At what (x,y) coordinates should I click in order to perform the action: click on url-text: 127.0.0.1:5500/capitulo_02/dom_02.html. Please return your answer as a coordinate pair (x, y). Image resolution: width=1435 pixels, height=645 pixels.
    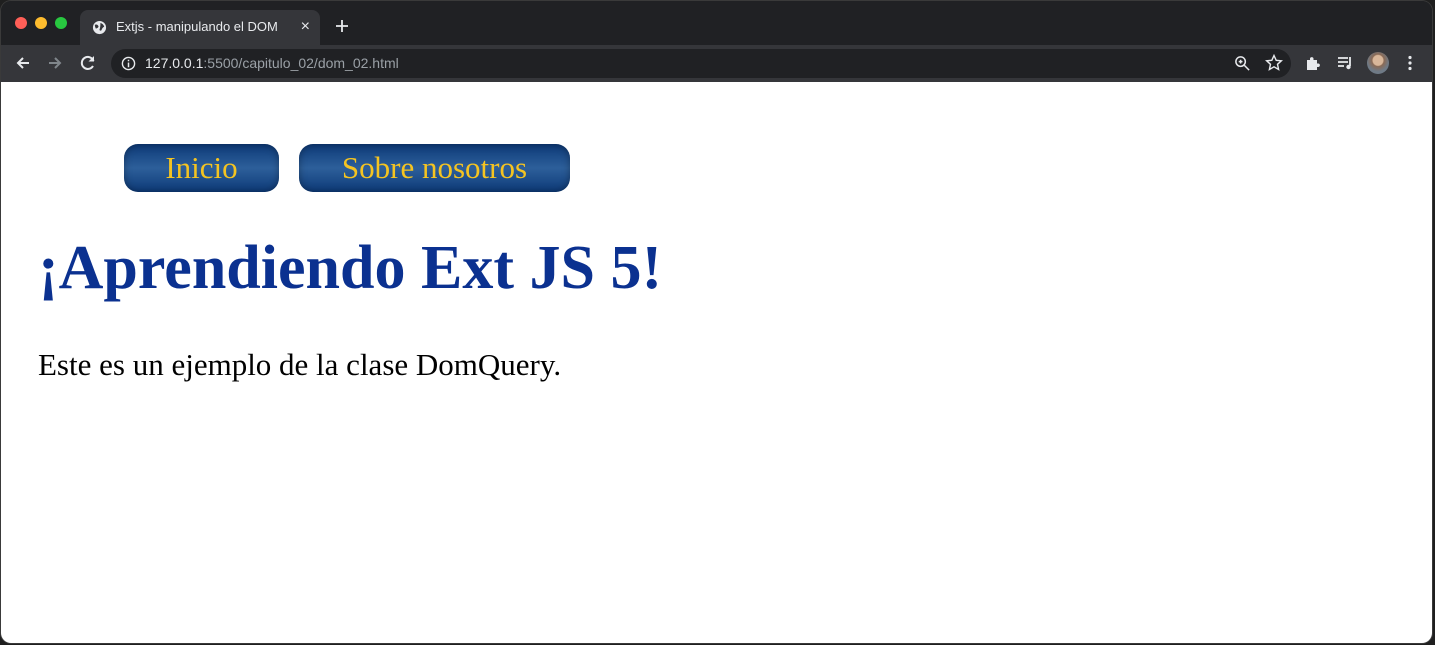
    Looking at the image, I should click on (272, 63).